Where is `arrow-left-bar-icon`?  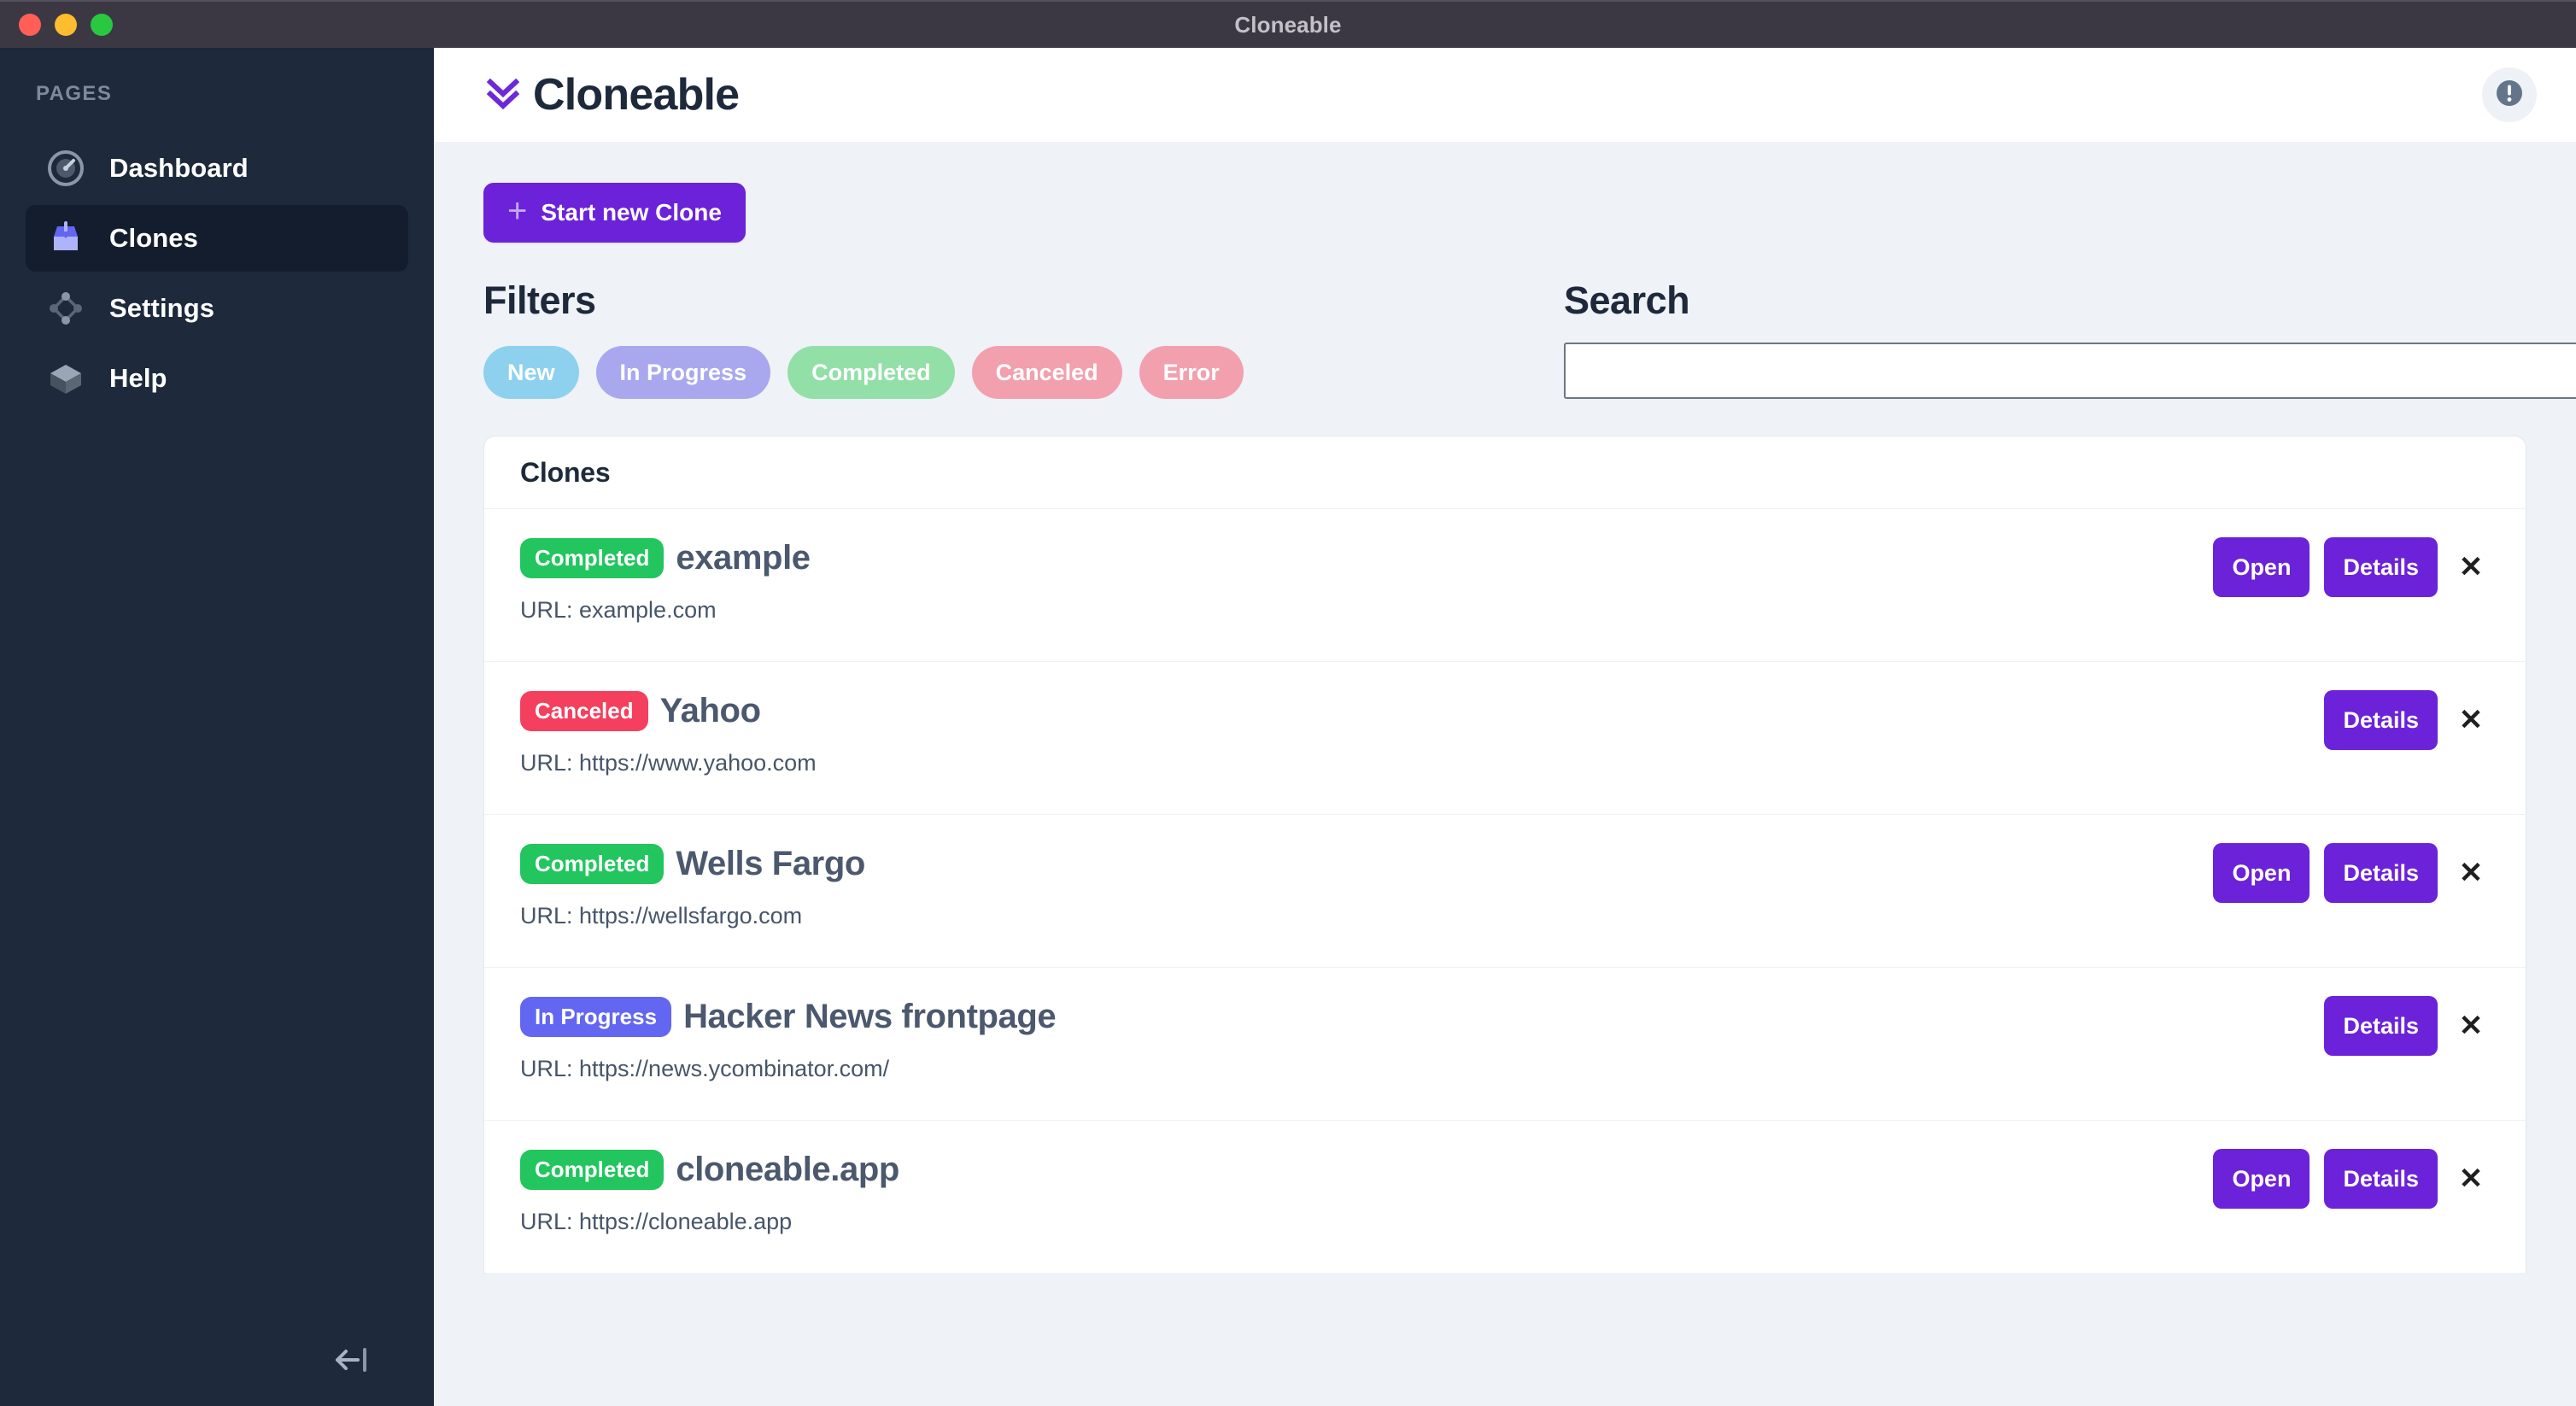
arrow-left-bar-icon is located at coordinates (358, 1362).